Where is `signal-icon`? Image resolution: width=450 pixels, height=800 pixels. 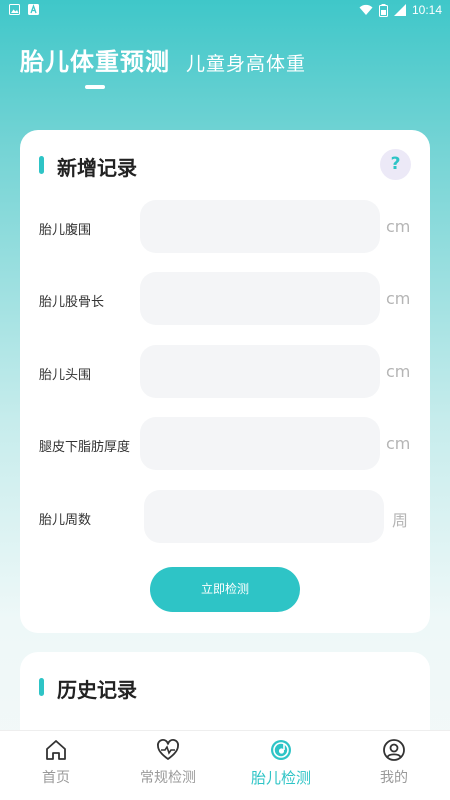
signal-icon is located at coordinates (399, 10).